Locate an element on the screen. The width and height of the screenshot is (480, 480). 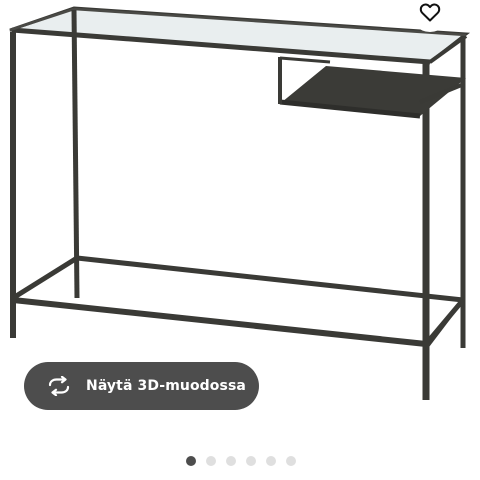
view-in-3d-button: Näytä 3D-muodossa is located at coordinates (141, 386).